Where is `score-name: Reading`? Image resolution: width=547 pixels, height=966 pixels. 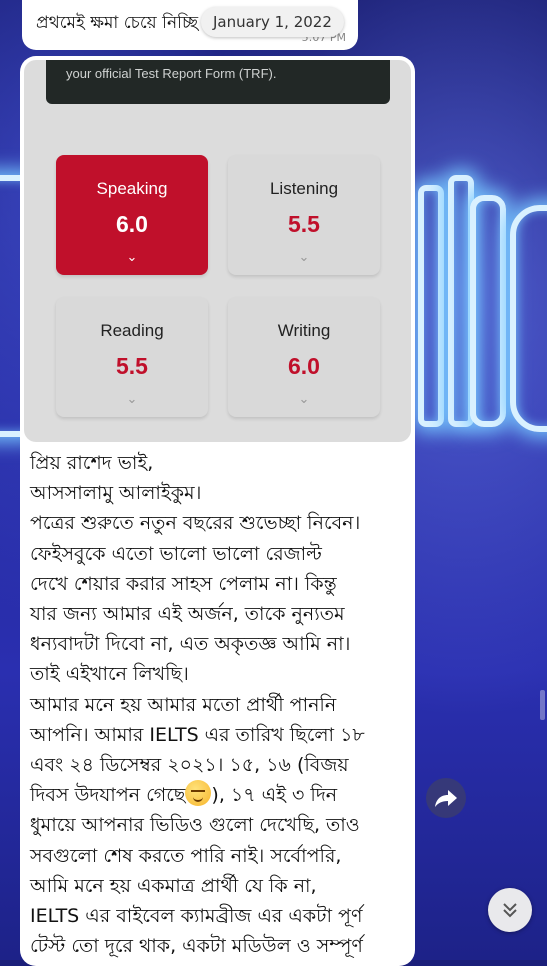
score-name: Reading is located at coordinates (132, 330).